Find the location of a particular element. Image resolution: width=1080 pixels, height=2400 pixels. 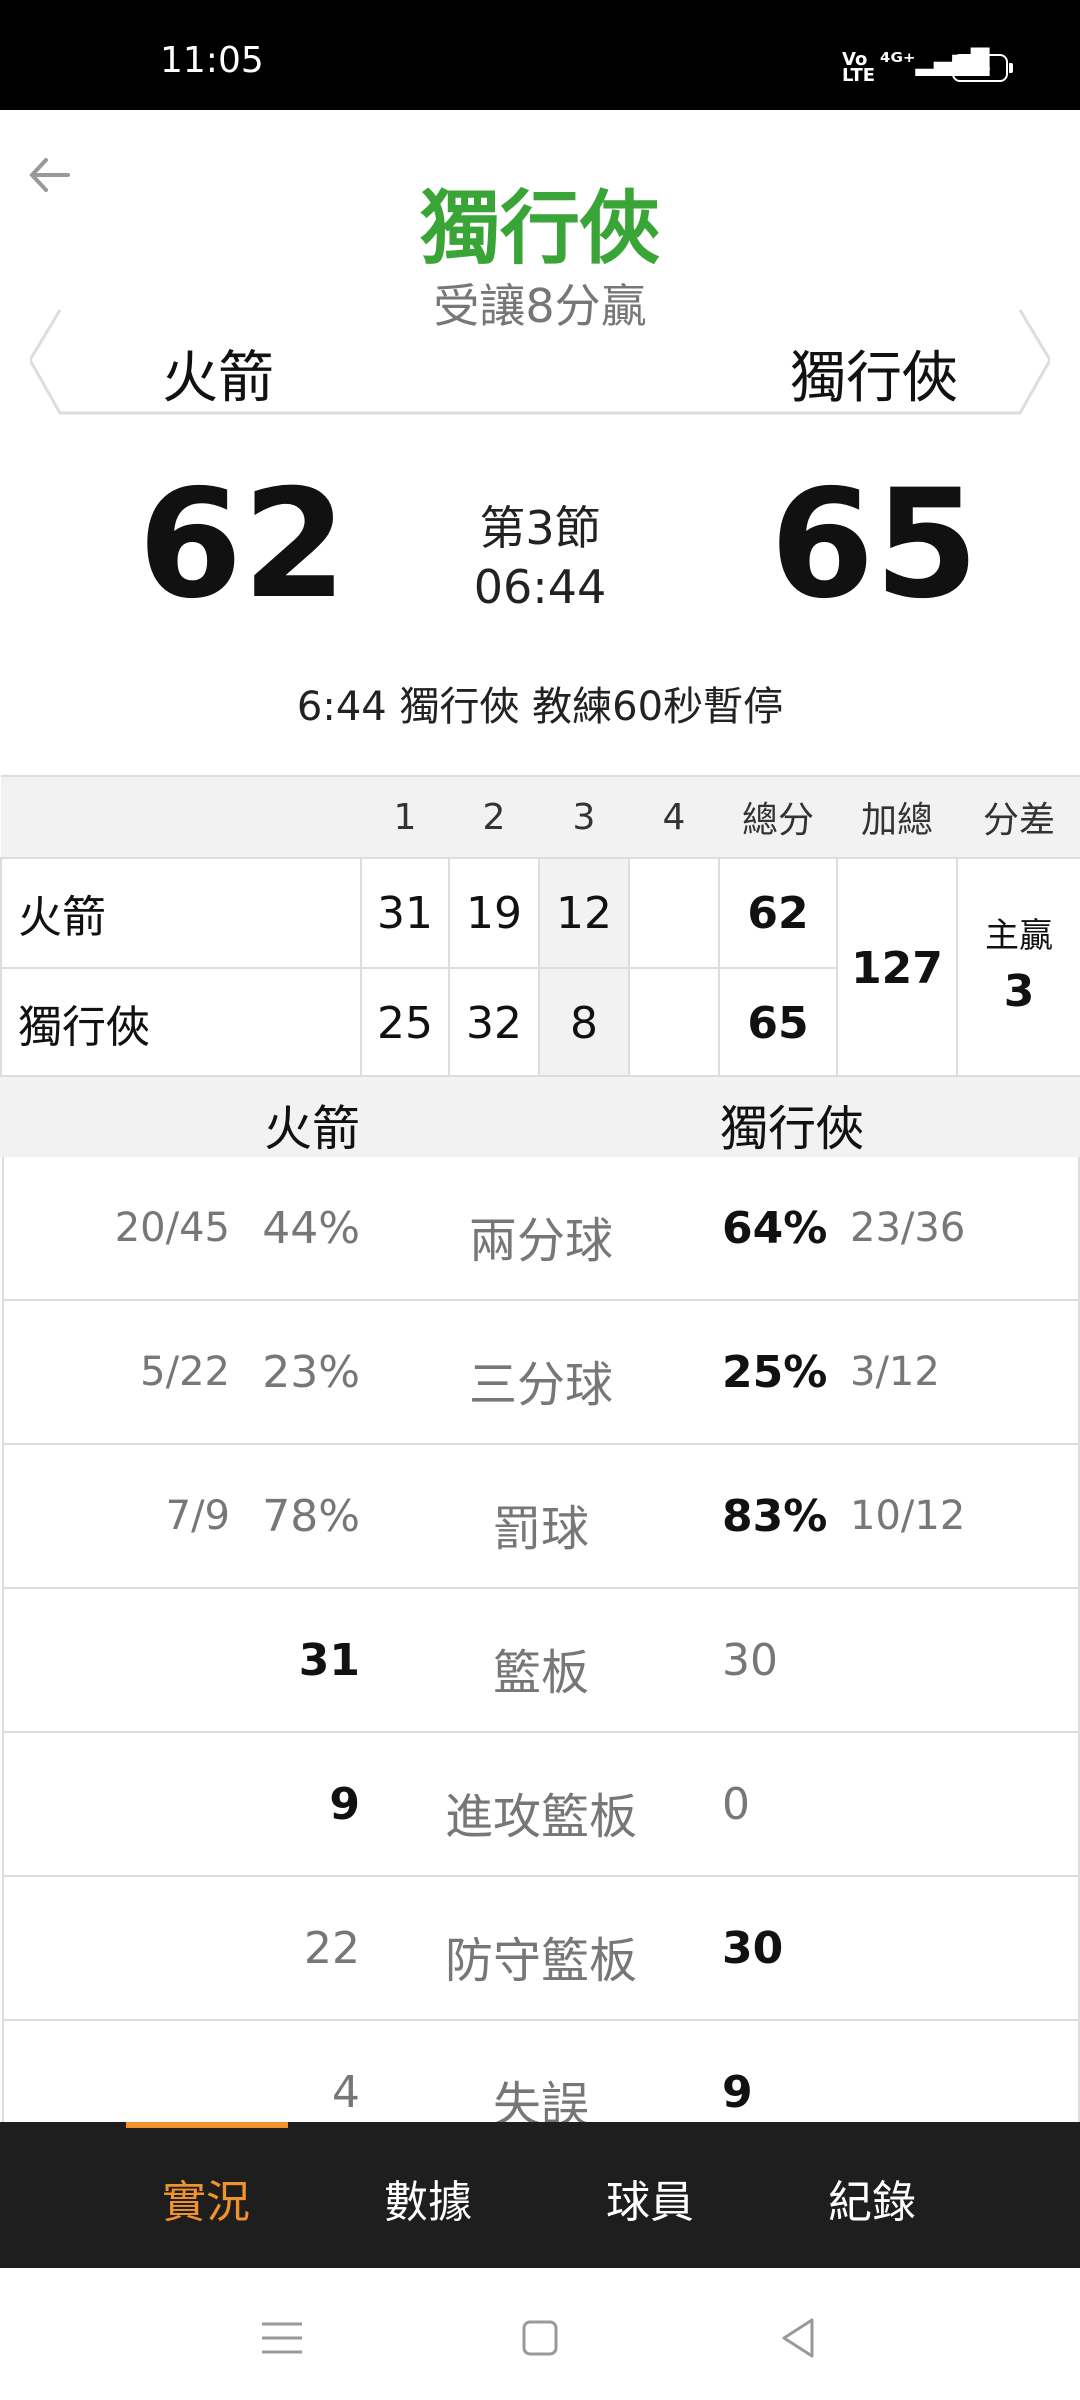

table-row: 火箭 31 19 12 62 127 主贏 3 is located at coordinates (540, 968).